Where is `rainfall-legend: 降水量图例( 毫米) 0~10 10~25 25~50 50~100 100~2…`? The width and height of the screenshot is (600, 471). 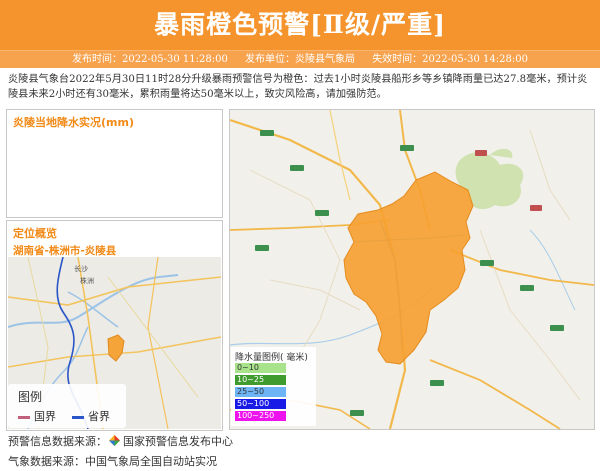
rainfall-legend: 降水量图例( 毫米) 0~10 10~25 25~50 50~100 100~2… is located at coordinates (273, 386).